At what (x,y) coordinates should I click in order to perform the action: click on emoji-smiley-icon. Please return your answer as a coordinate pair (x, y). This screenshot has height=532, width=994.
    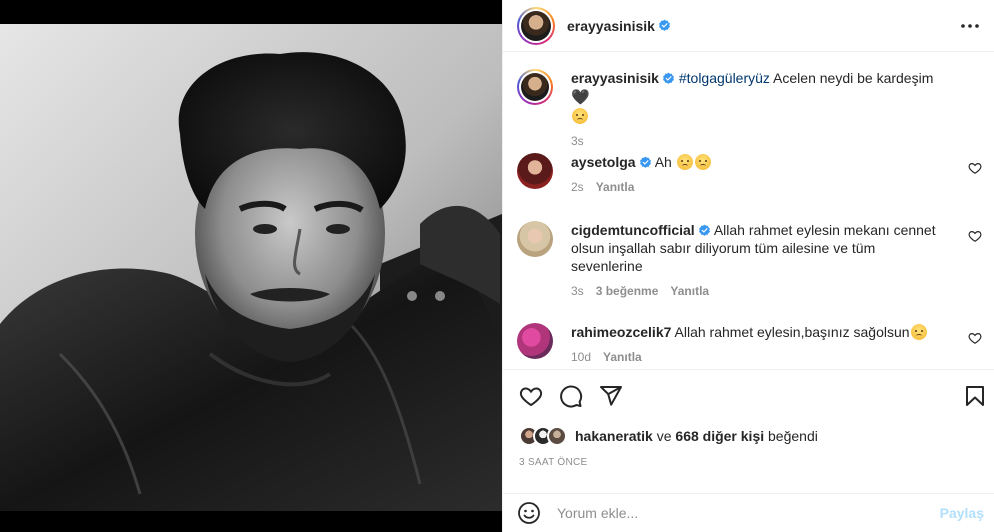
    Looking at the image, I should click on (529, 513).